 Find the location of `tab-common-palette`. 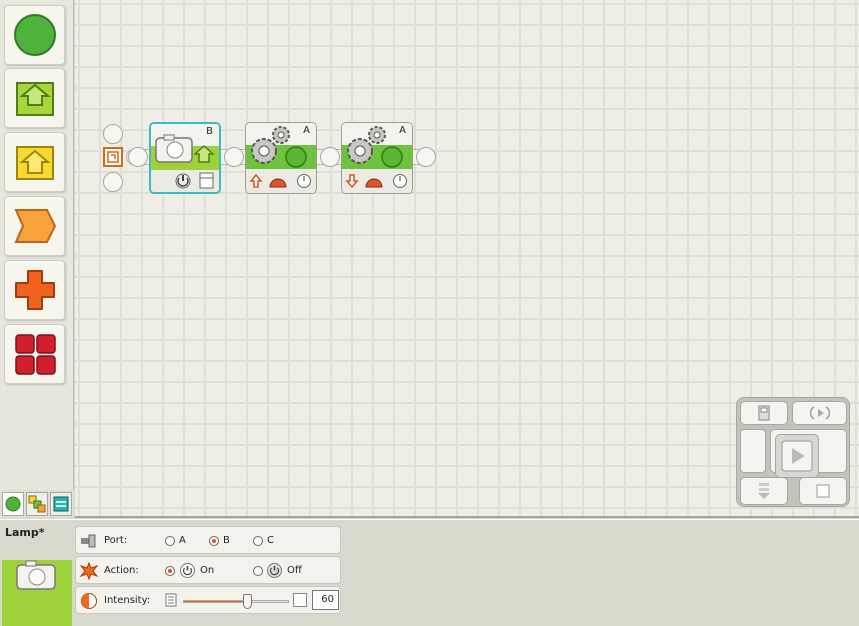

tab-common-palette is located at coordinates (13, 504).